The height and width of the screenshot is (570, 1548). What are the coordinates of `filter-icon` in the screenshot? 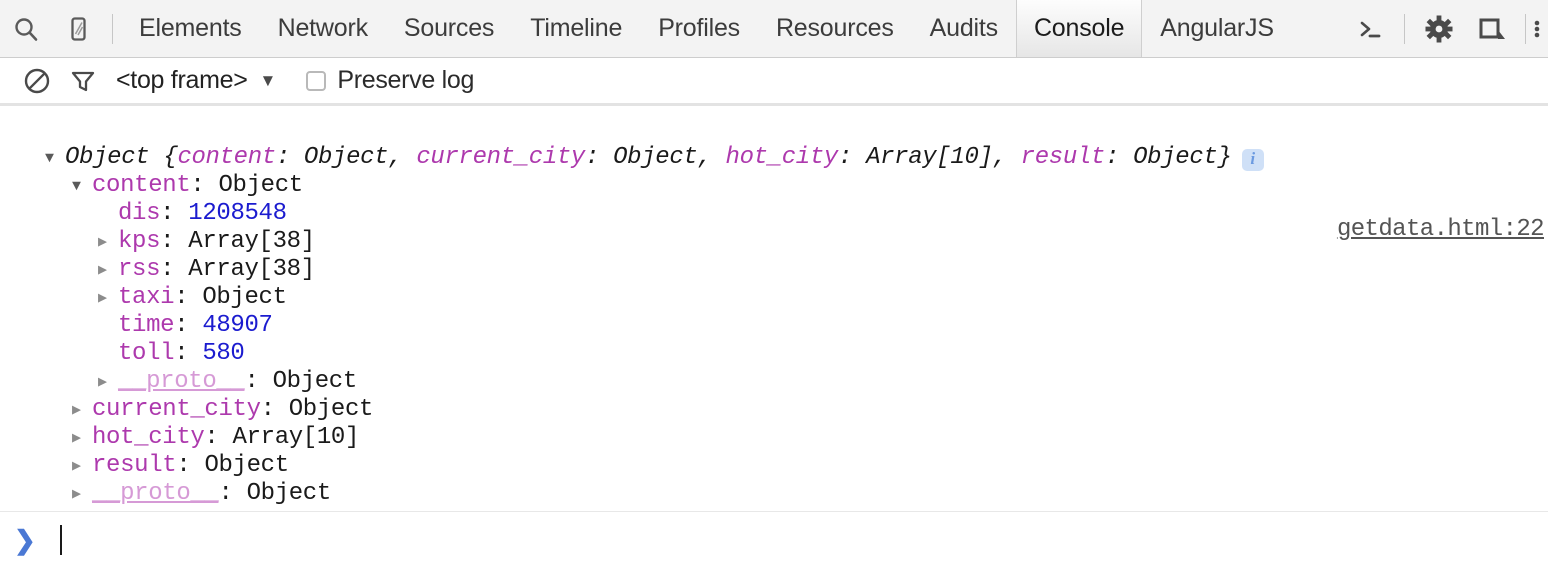 It's located at (83, 81).